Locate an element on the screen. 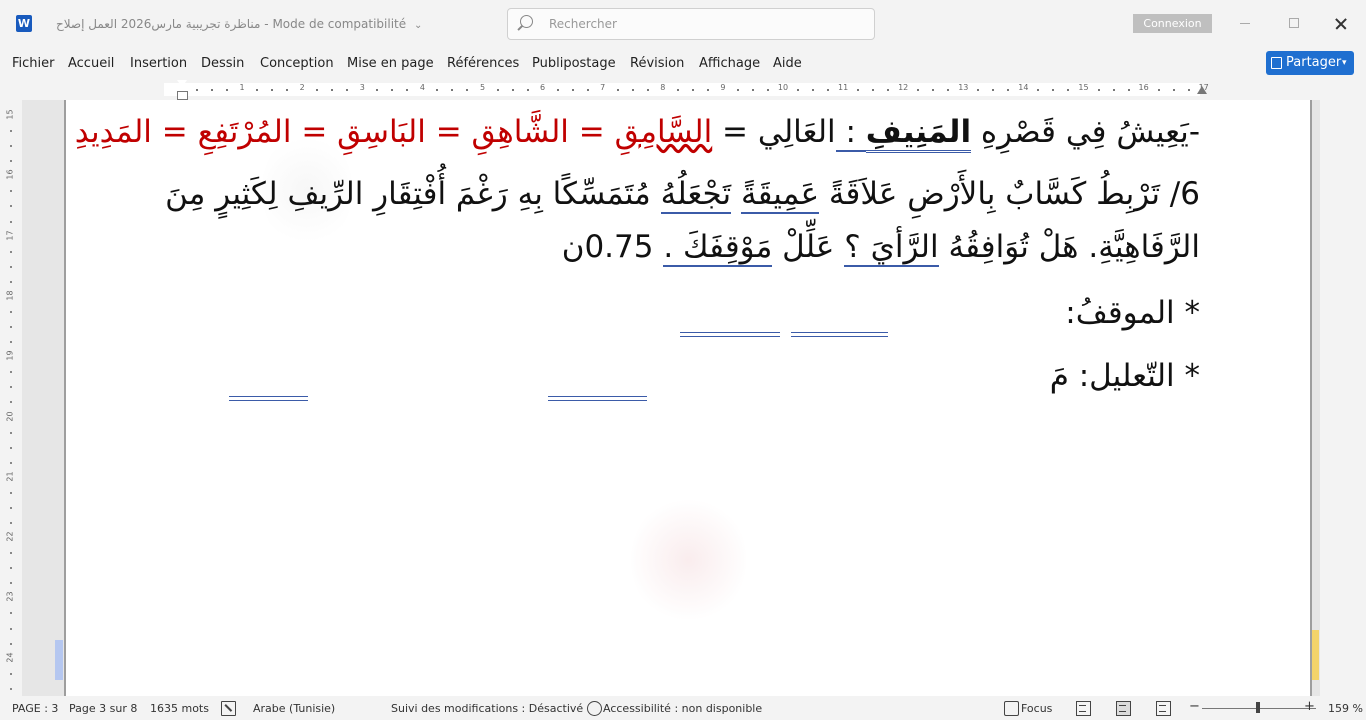 This screenshot has width=1366, height=720. zoom-slider-thumb is located at coordinates (1258, 707).